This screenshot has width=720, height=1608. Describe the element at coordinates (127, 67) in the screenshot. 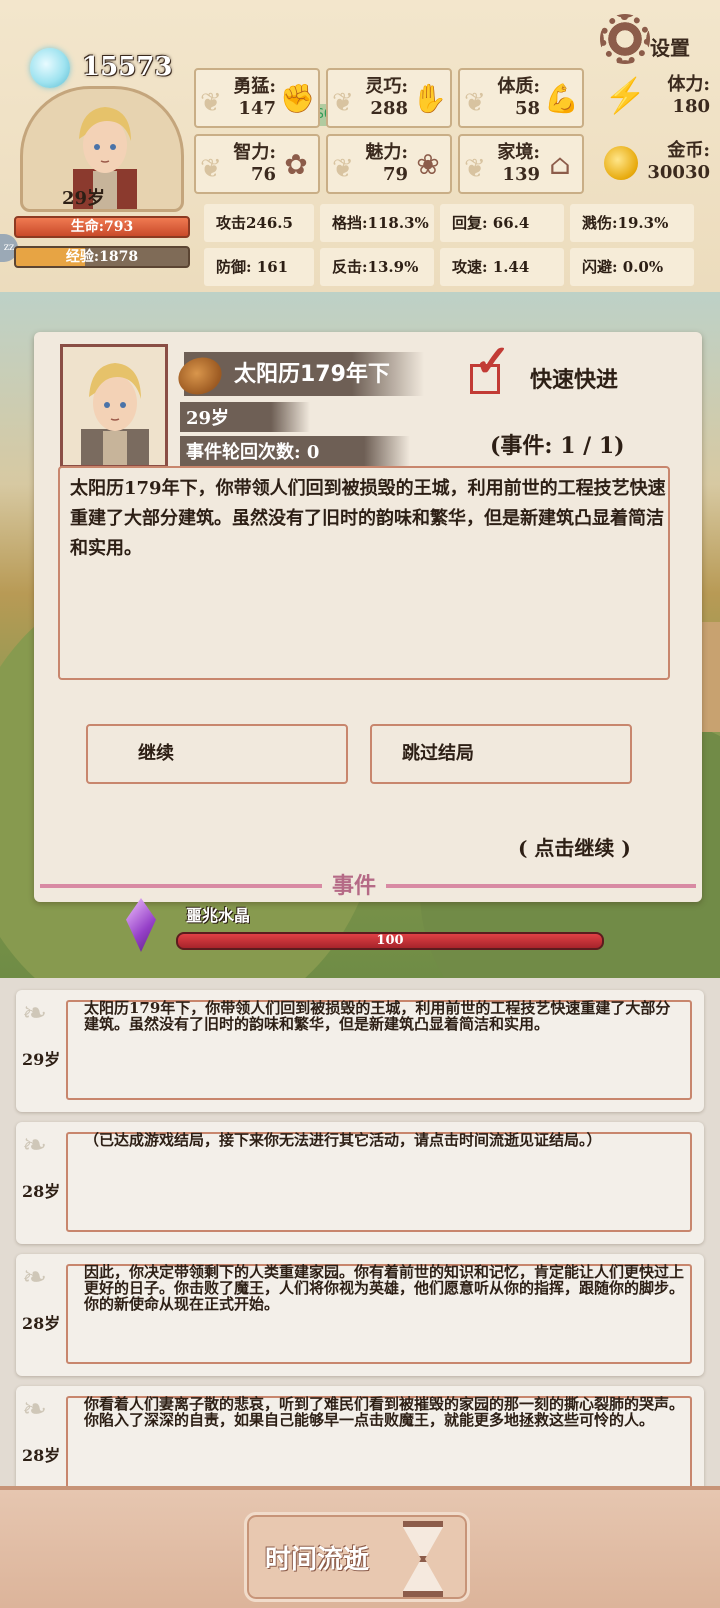

I see `soul-count: 15573` at that location.